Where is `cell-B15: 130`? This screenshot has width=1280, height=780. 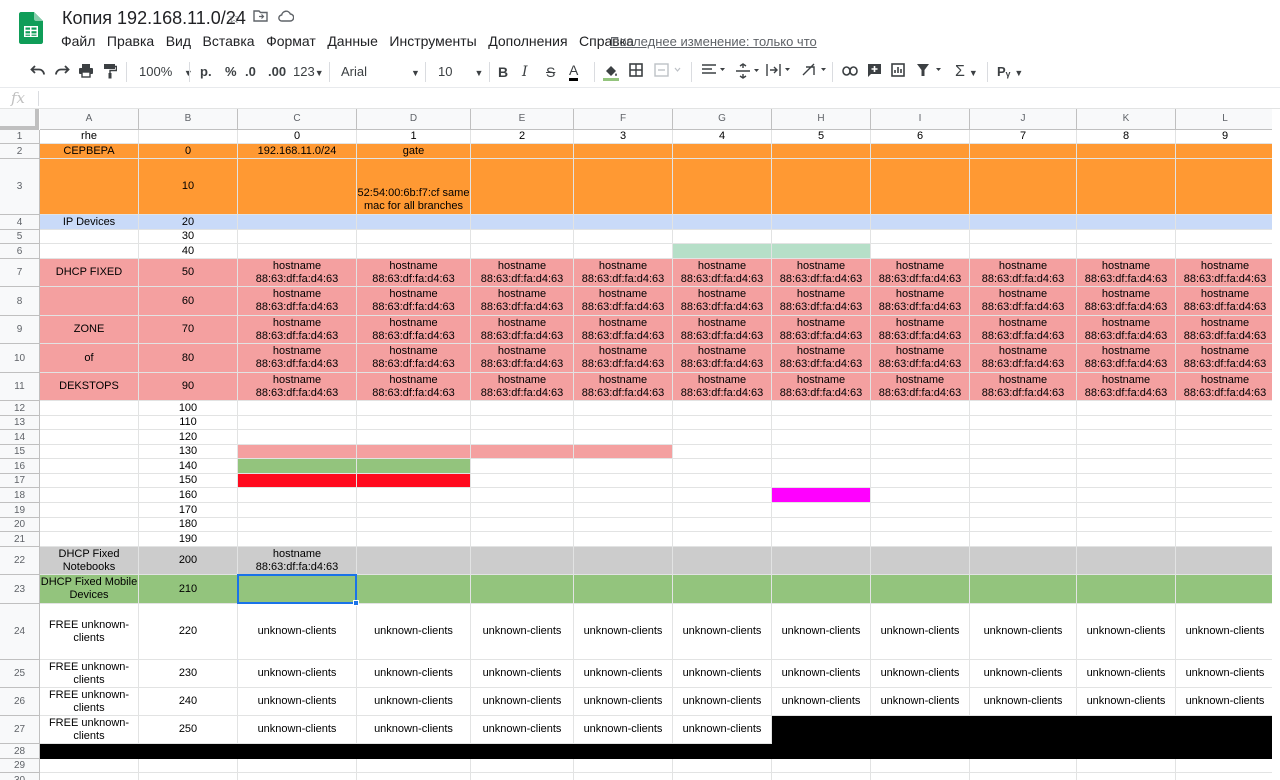 cell-B15: 130 is located at coordinates (188, 452).